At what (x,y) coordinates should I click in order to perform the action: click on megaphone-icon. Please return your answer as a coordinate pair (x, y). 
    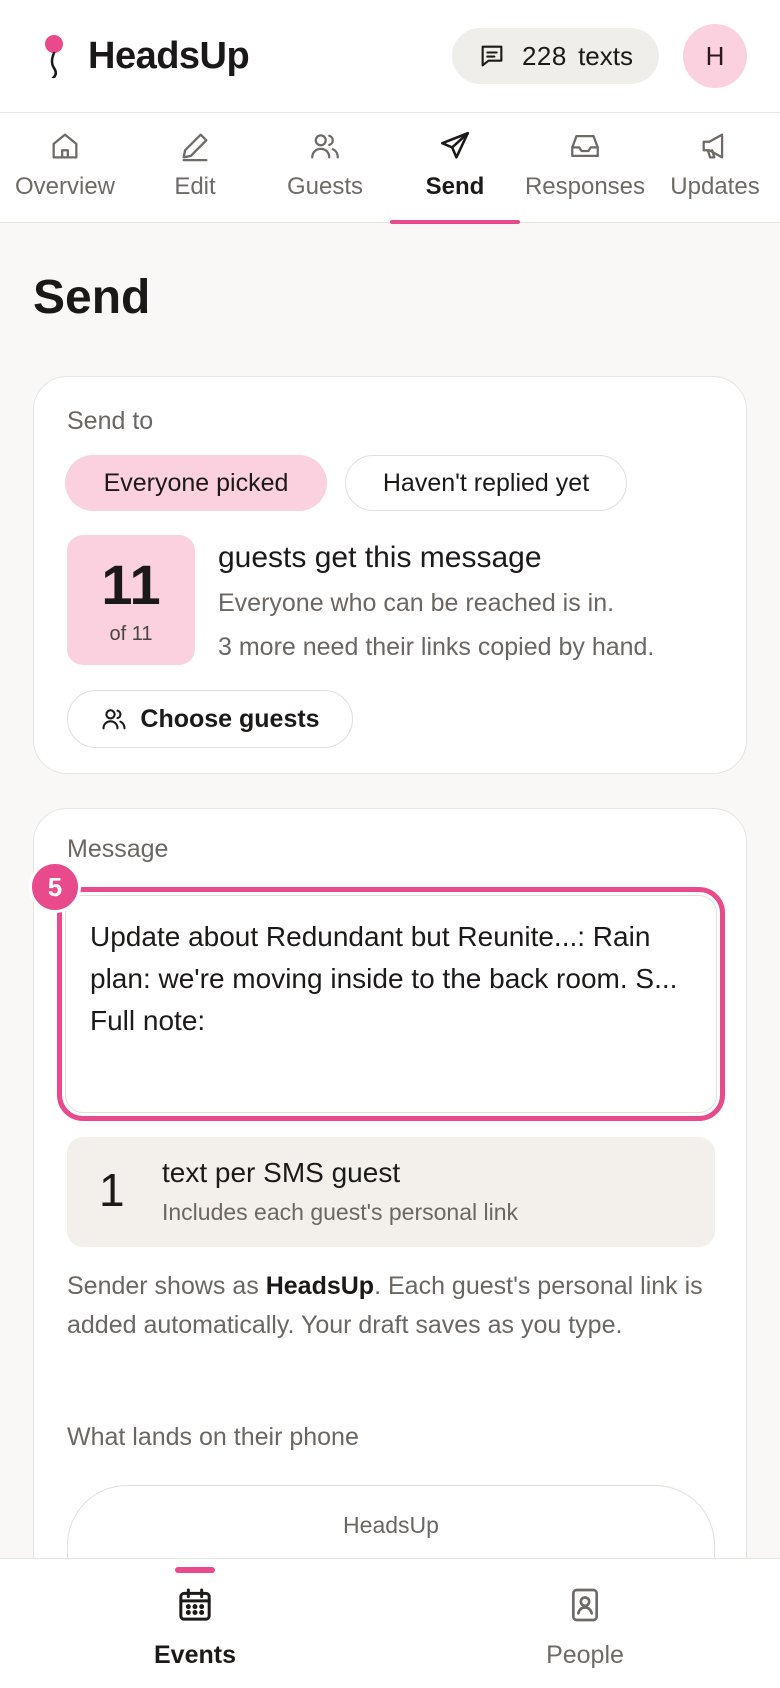
    Looking at the image, I should click on (713, 146).